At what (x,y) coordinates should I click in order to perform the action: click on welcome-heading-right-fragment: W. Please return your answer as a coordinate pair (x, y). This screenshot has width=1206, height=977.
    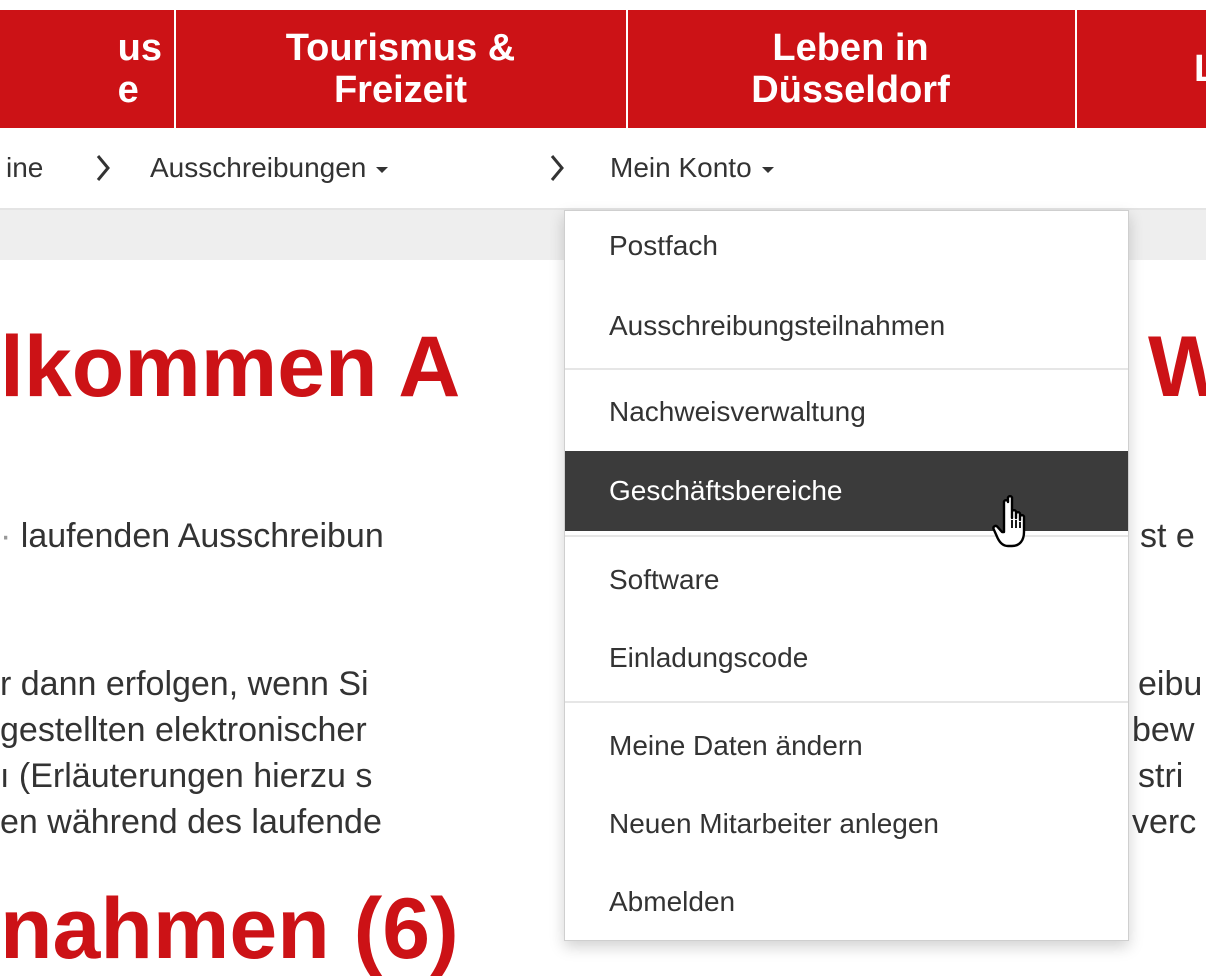
    Looking at the image, I should click on (1177, 367).